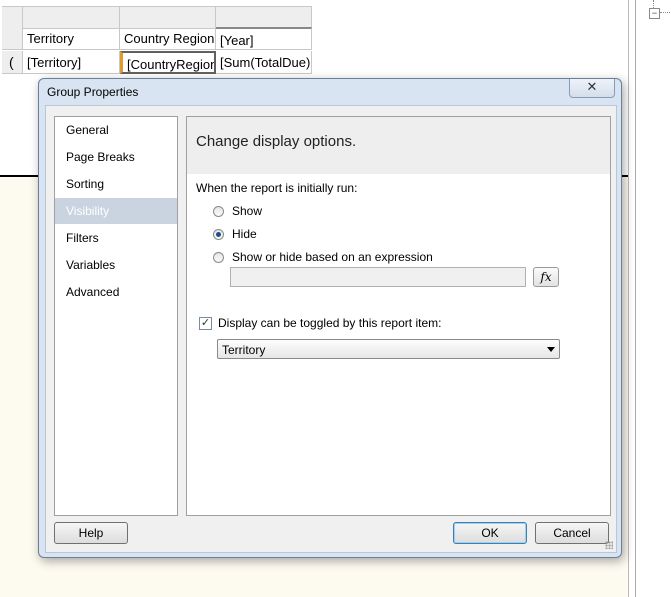 The width and height of the screenshot is (671, 597). What do you see at coordinates (264, 38) in the screenshot?
I see `header-cell-year: [Year]` at bounding box center [264, 38].